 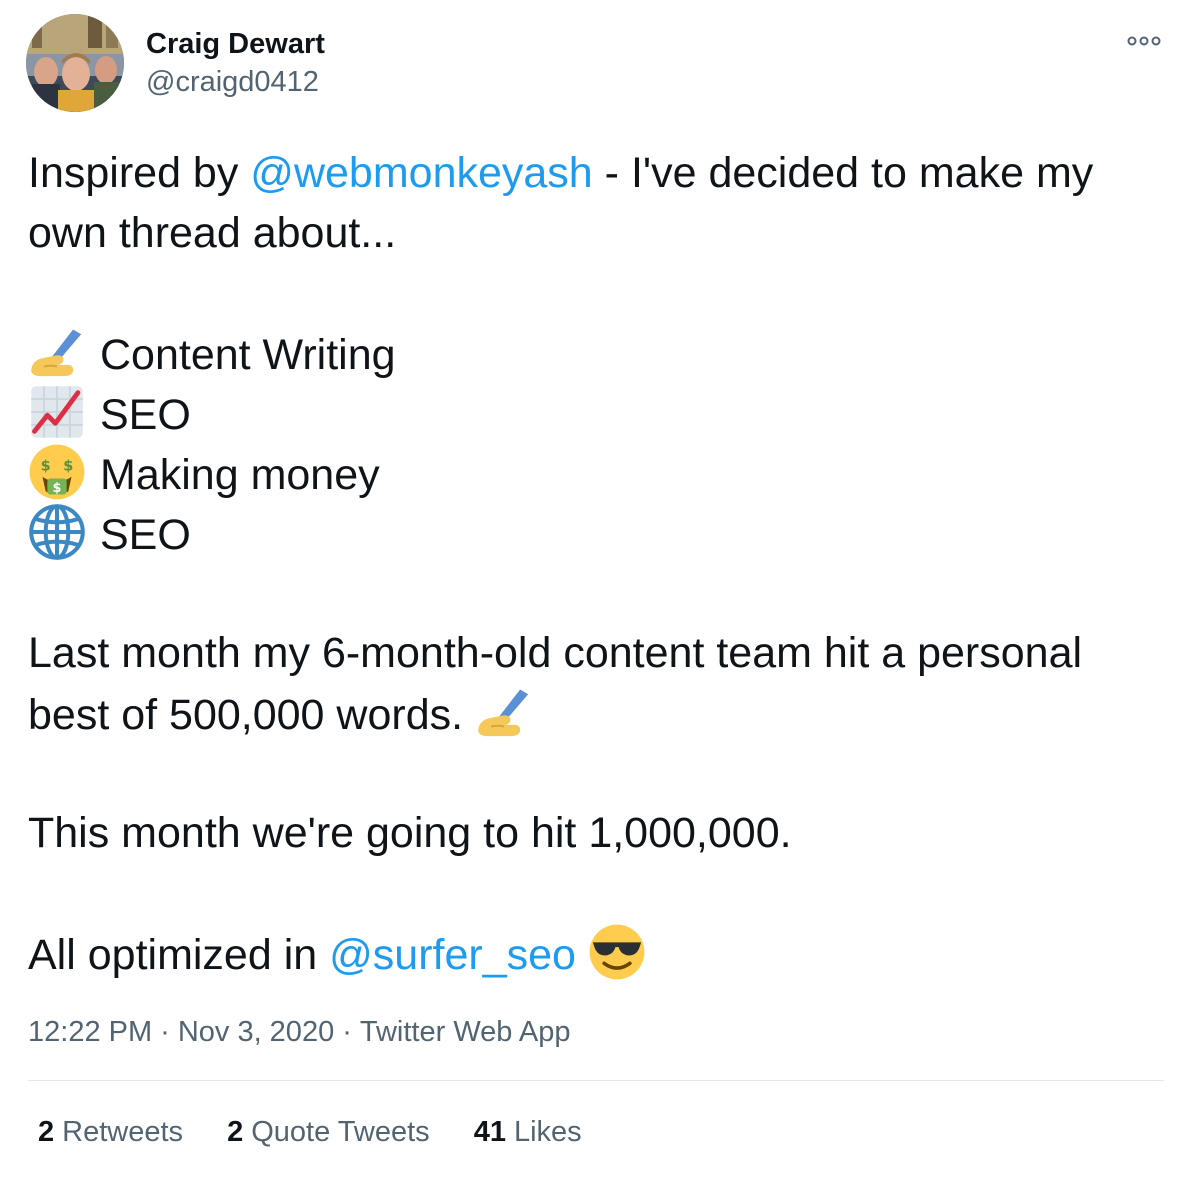 I want to click on globe-meridians-icon, so click(x=57, y=532).